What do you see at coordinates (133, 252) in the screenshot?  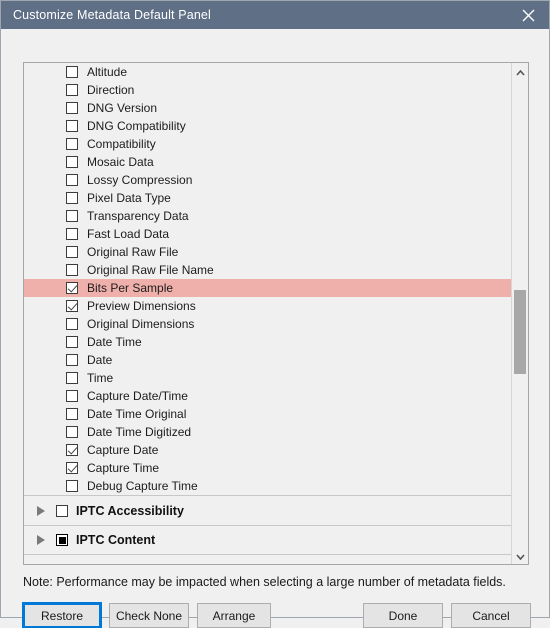 I see `field-label: Original Raw File` at bounding box center [133, 252].